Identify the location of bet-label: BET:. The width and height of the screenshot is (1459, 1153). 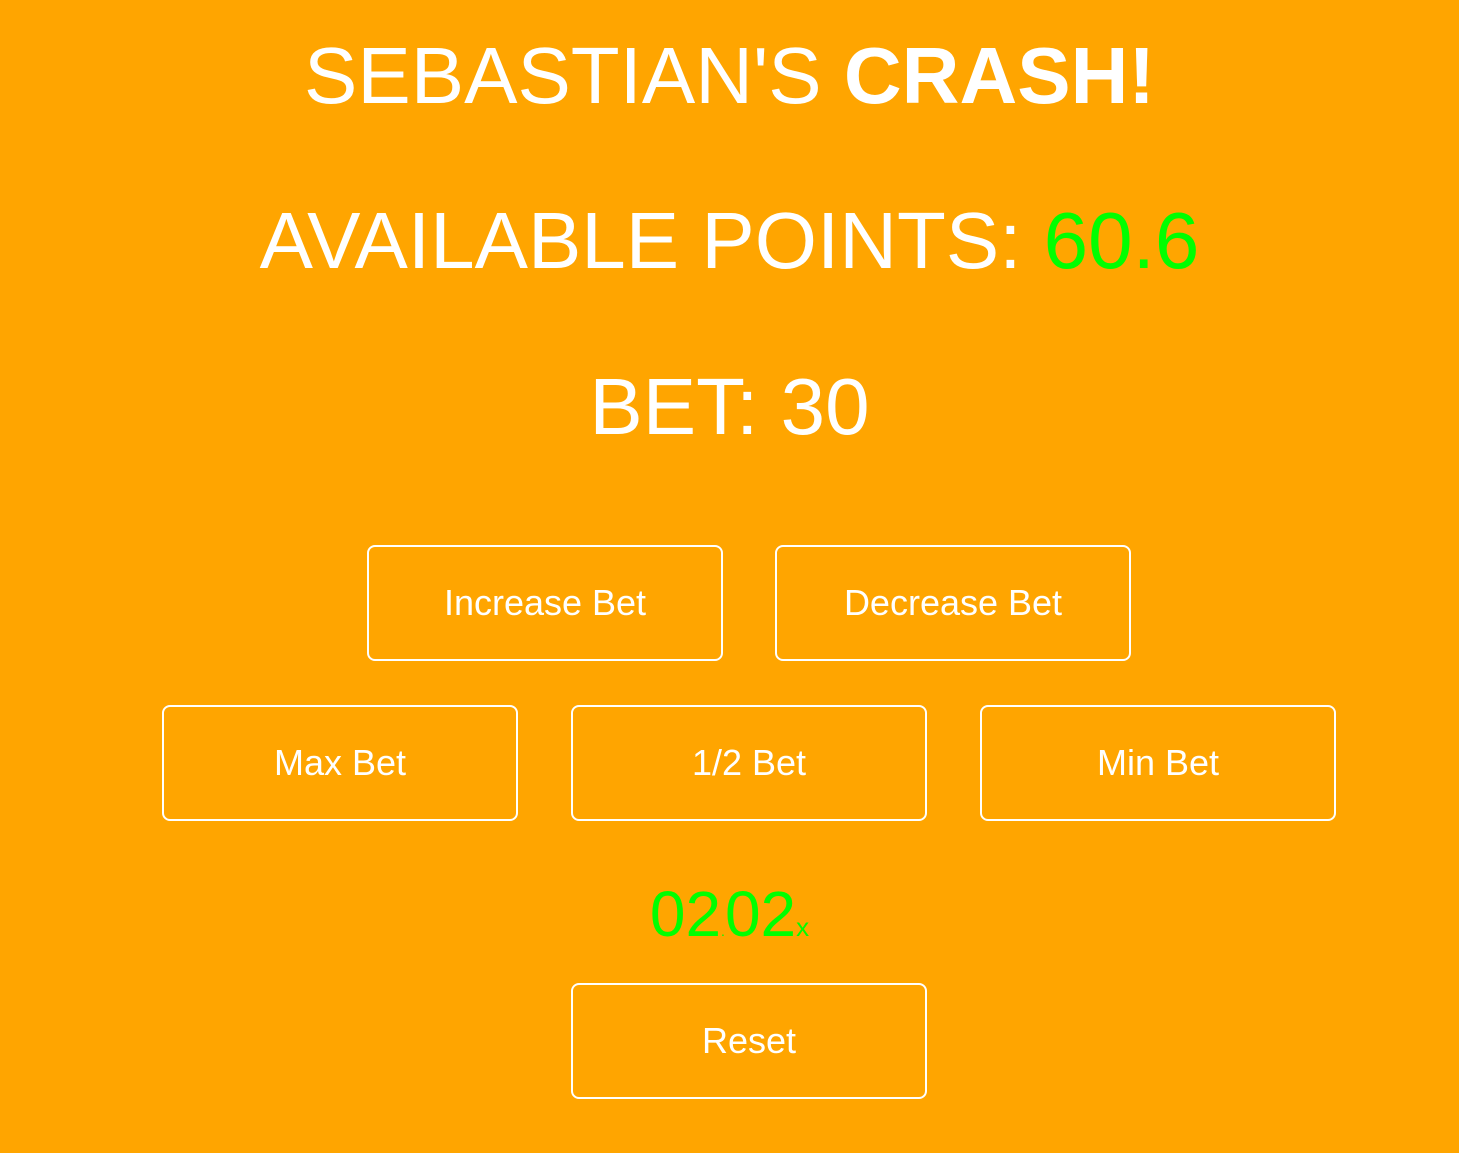
(685, 406).